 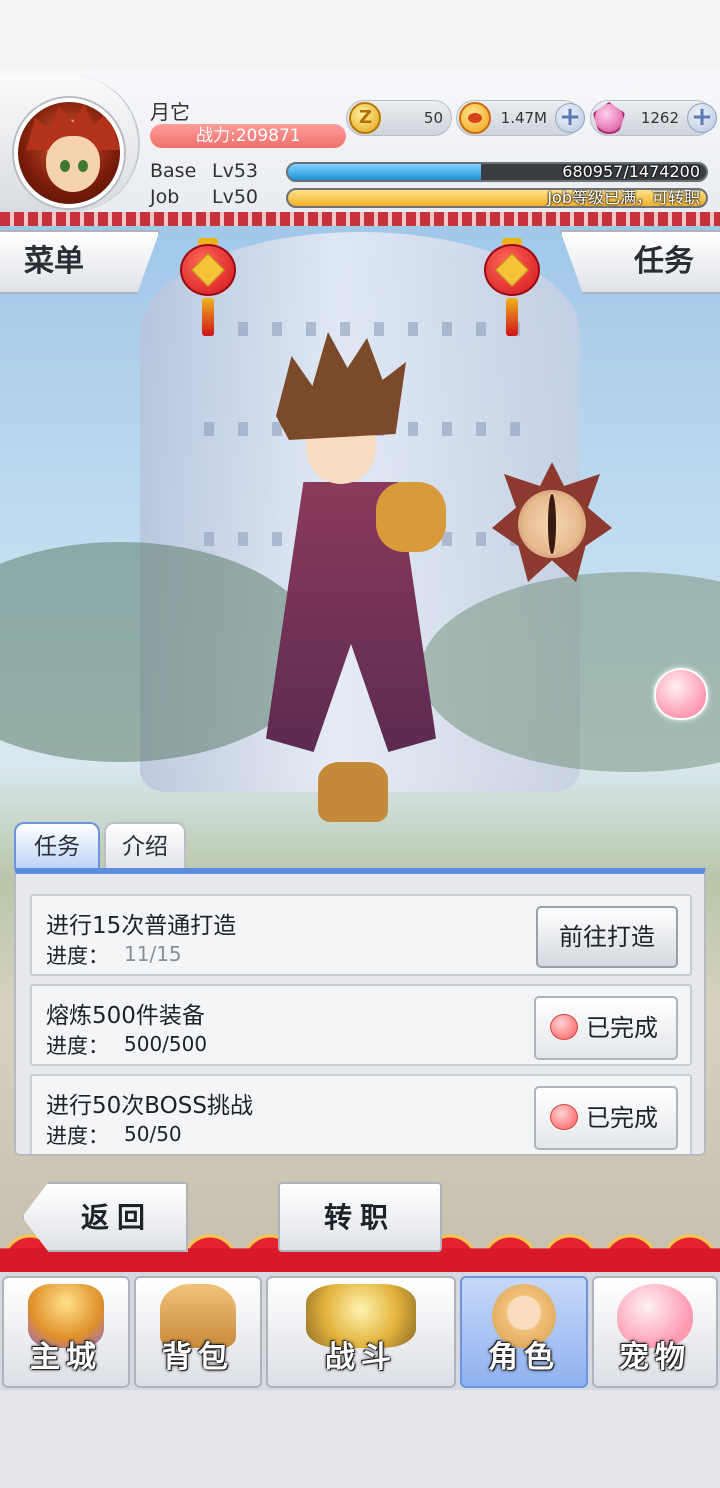 What do you see at coordinates (66, 1357) in the screenshot?
I see `nav-label: 主城` at bounding box center [66, 1357].